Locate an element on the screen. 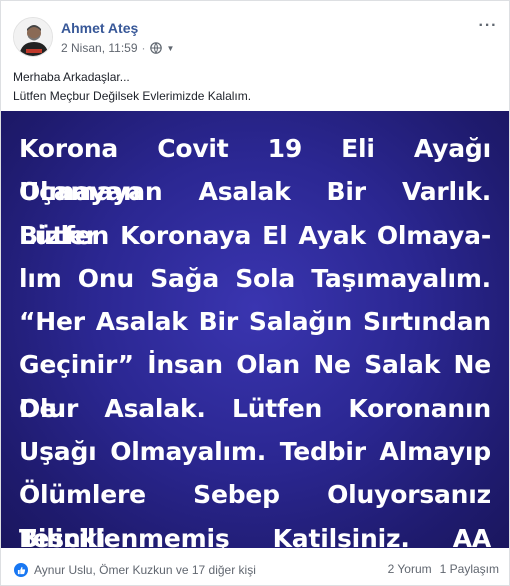  privacy-caret-icon: ▼ is located at coordinates (171, 48).